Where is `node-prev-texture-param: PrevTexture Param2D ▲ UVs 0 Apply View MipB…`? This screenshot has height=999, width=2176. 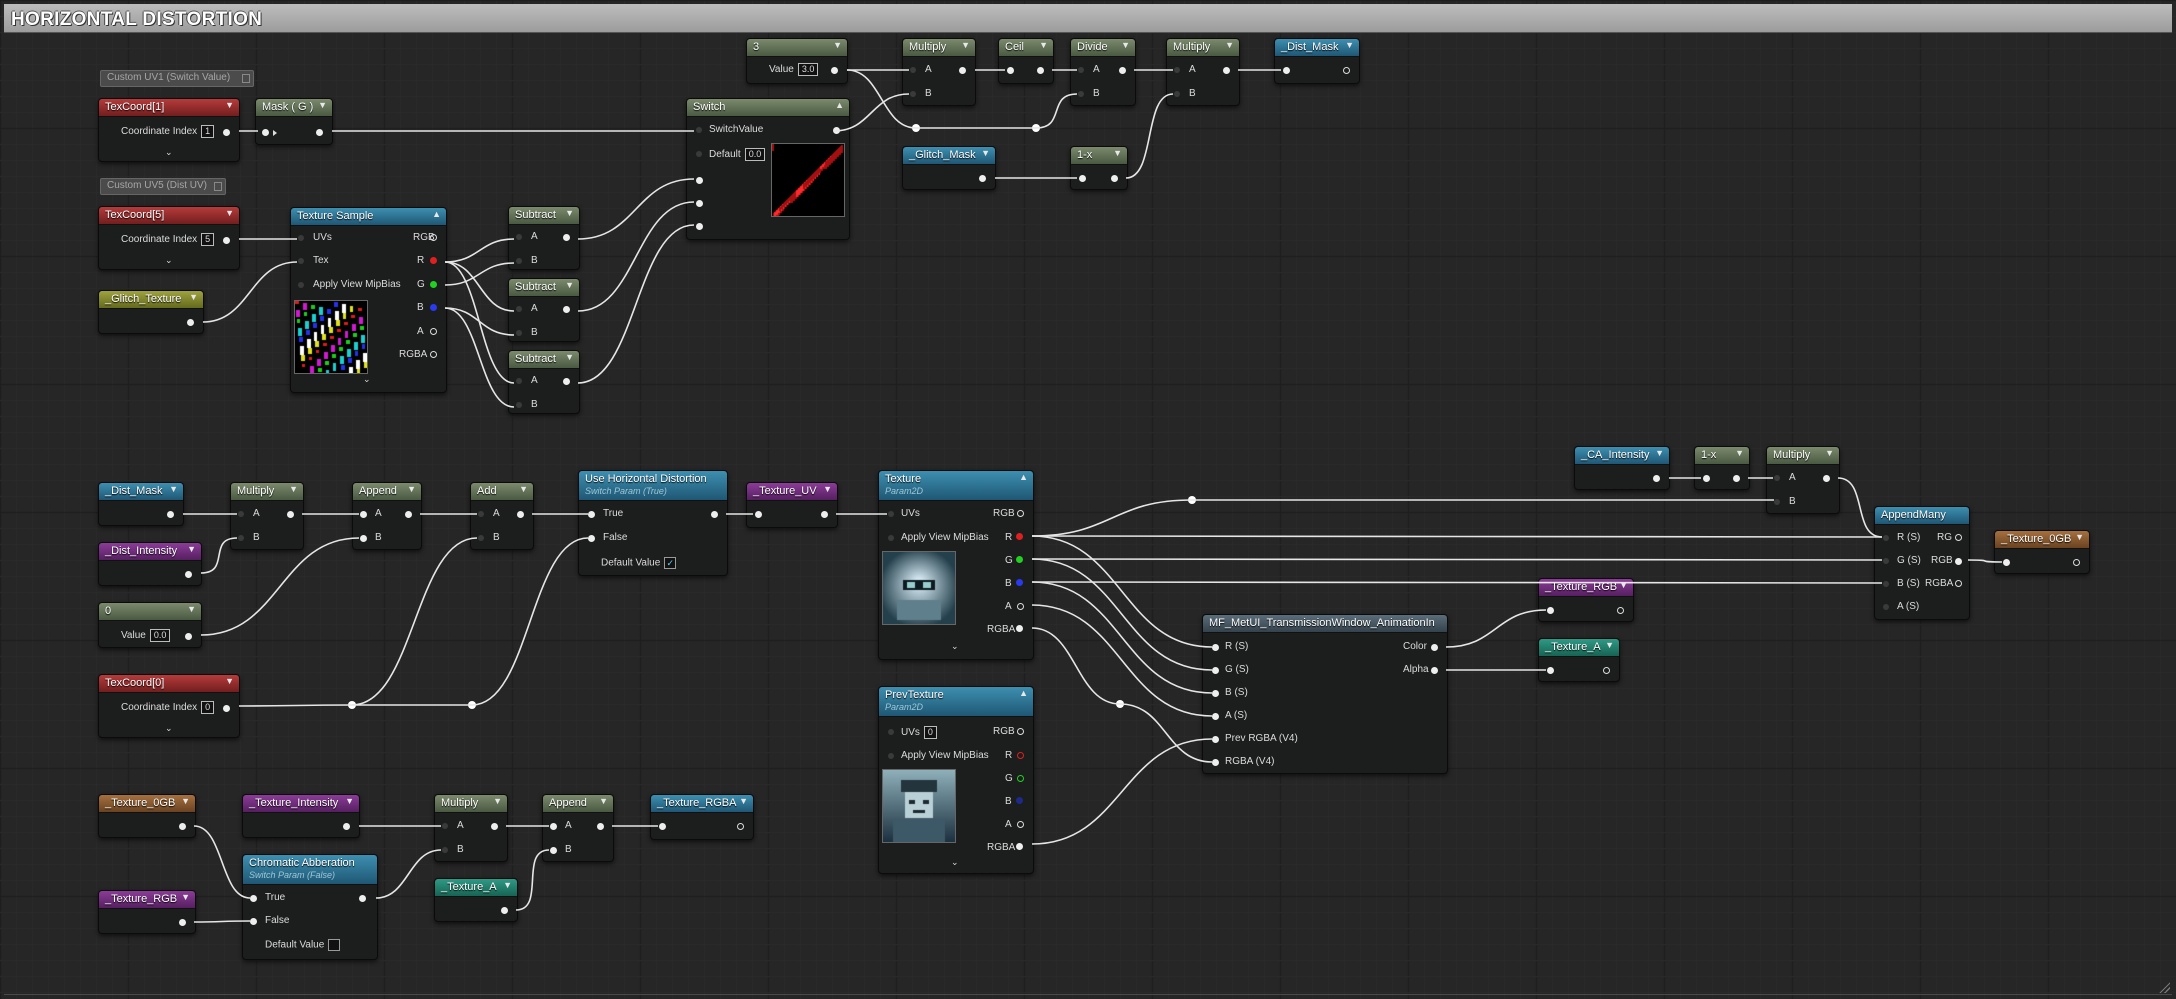 node-prev-texture-param: PrevTexture Param2D ▲ UVs 0 Apply View MipB… is located at coordinates (956, 780).